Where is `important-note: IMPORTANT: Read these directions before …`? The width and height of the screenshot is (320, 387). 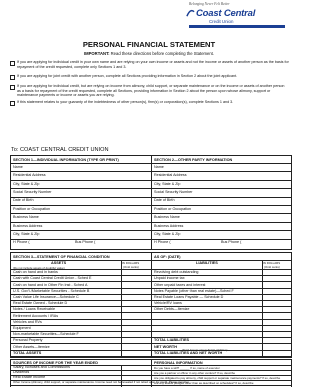
important-note: IMPORTANT: Read these directions before … is located at coordinates (149, 53).